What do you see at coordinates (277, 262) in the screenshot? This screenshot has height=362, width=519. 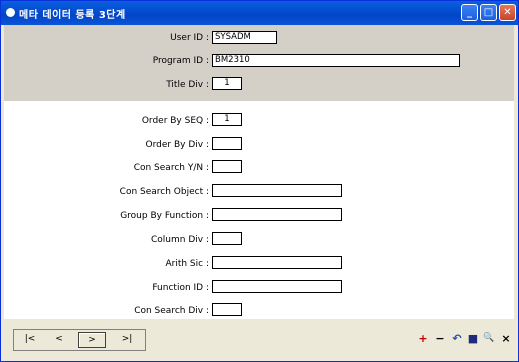 I see `arith-sic-field` at bounding box center [277, 262].